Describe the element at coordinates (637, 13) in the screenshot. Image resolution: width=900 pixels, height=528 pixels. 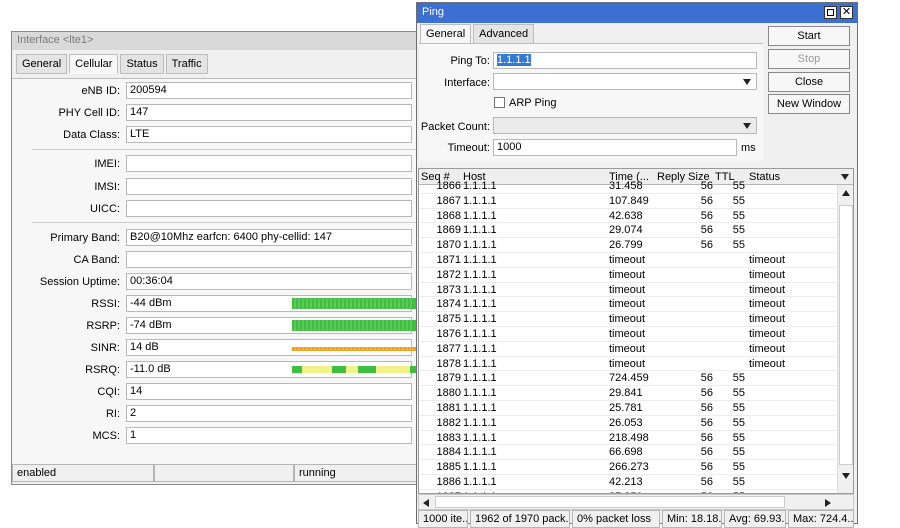
I see `ping-window-titlebar: Ping ✕` at that location.